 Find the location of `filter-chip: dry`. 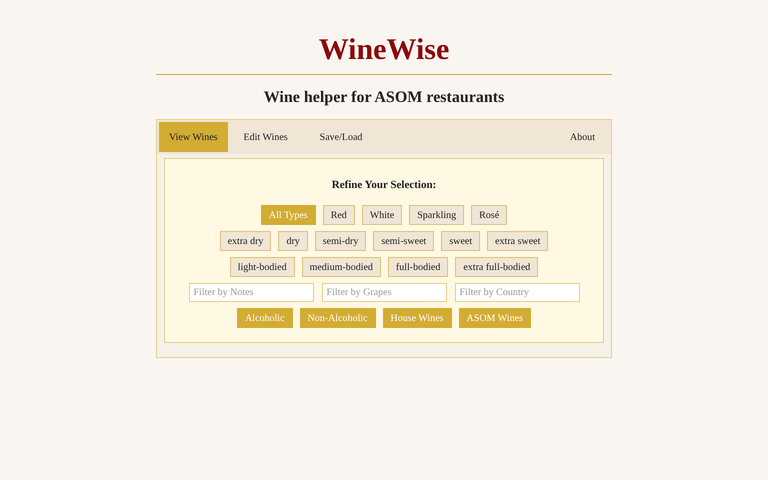

filter-chip: dry is located at coordinates (293, 241).